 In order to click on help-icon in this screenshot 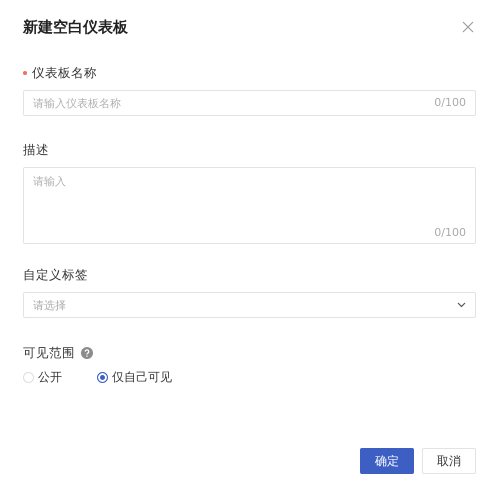, I will do `click(87, 353)`.